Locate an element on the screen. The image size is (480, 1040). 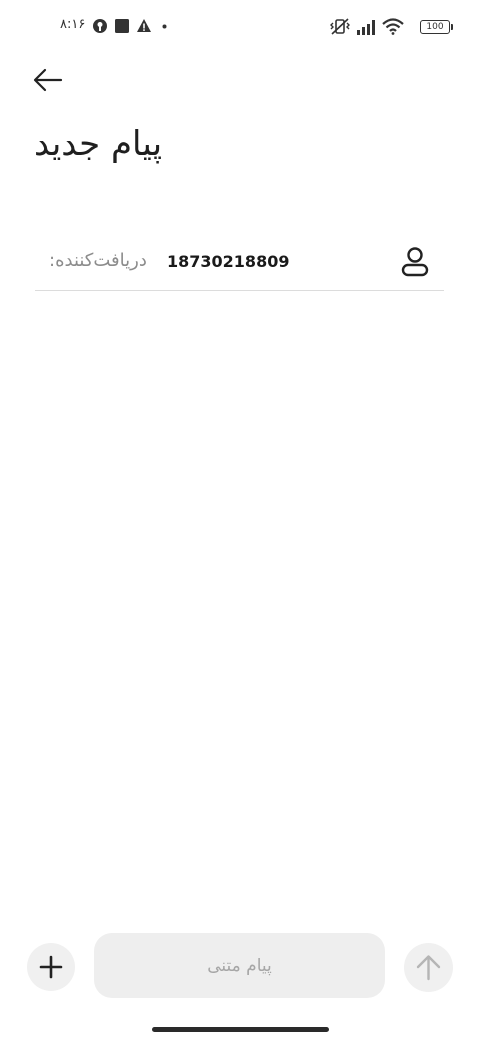
arrow-left-icon is located at coordinates (48, 80).